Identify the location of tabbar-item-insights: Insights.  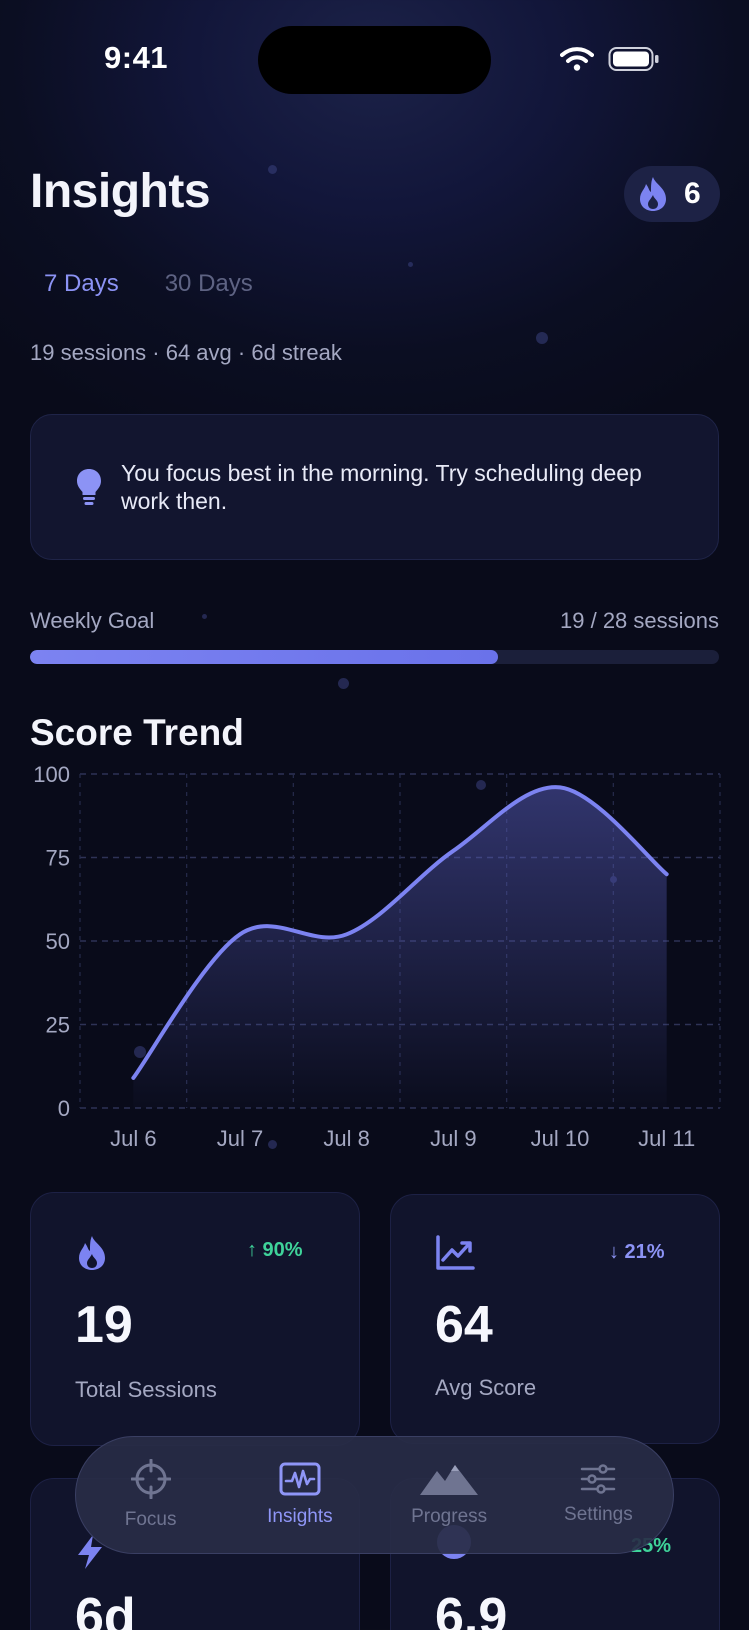
(299, 1495).